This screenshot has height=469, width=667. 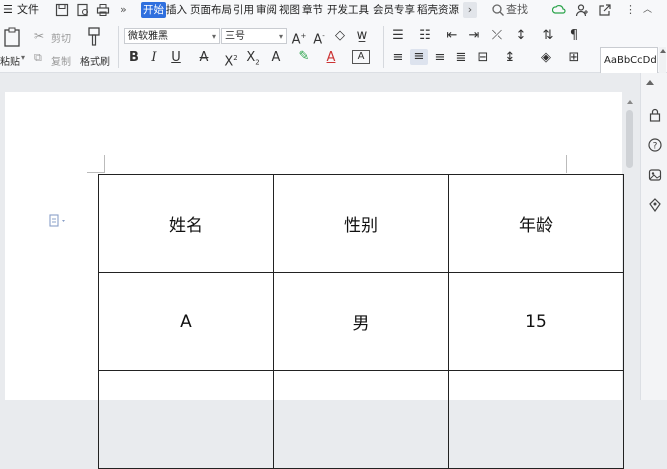 I want to click on export-share-icon, so click(x=605, y=10).